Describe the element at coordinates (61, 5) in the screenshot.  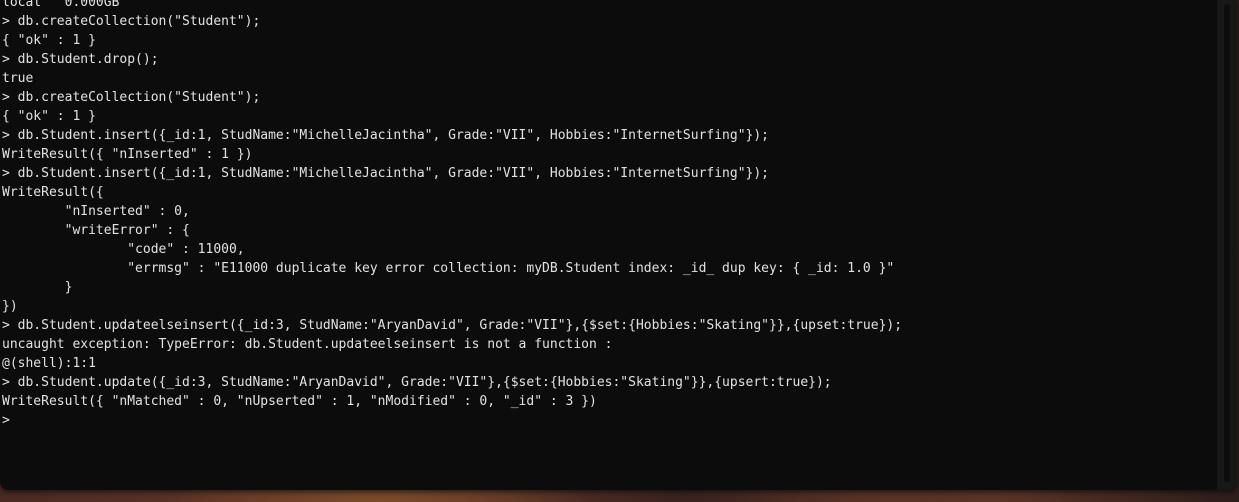
I see `terminal-line: local 0.000GB` at that location.